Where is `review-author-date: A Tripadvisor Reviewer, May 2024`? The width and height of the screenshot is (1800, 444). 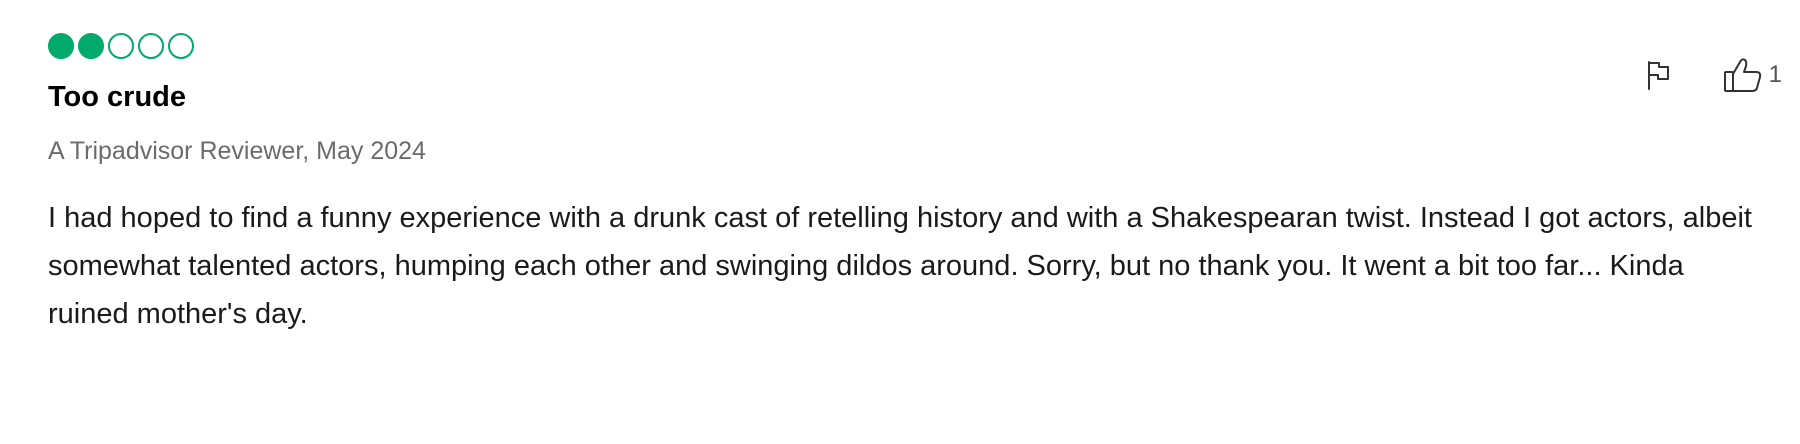
review-author-date: A Tripadvisor Reviewer, May 2024 is located at coordinates (237, 151).